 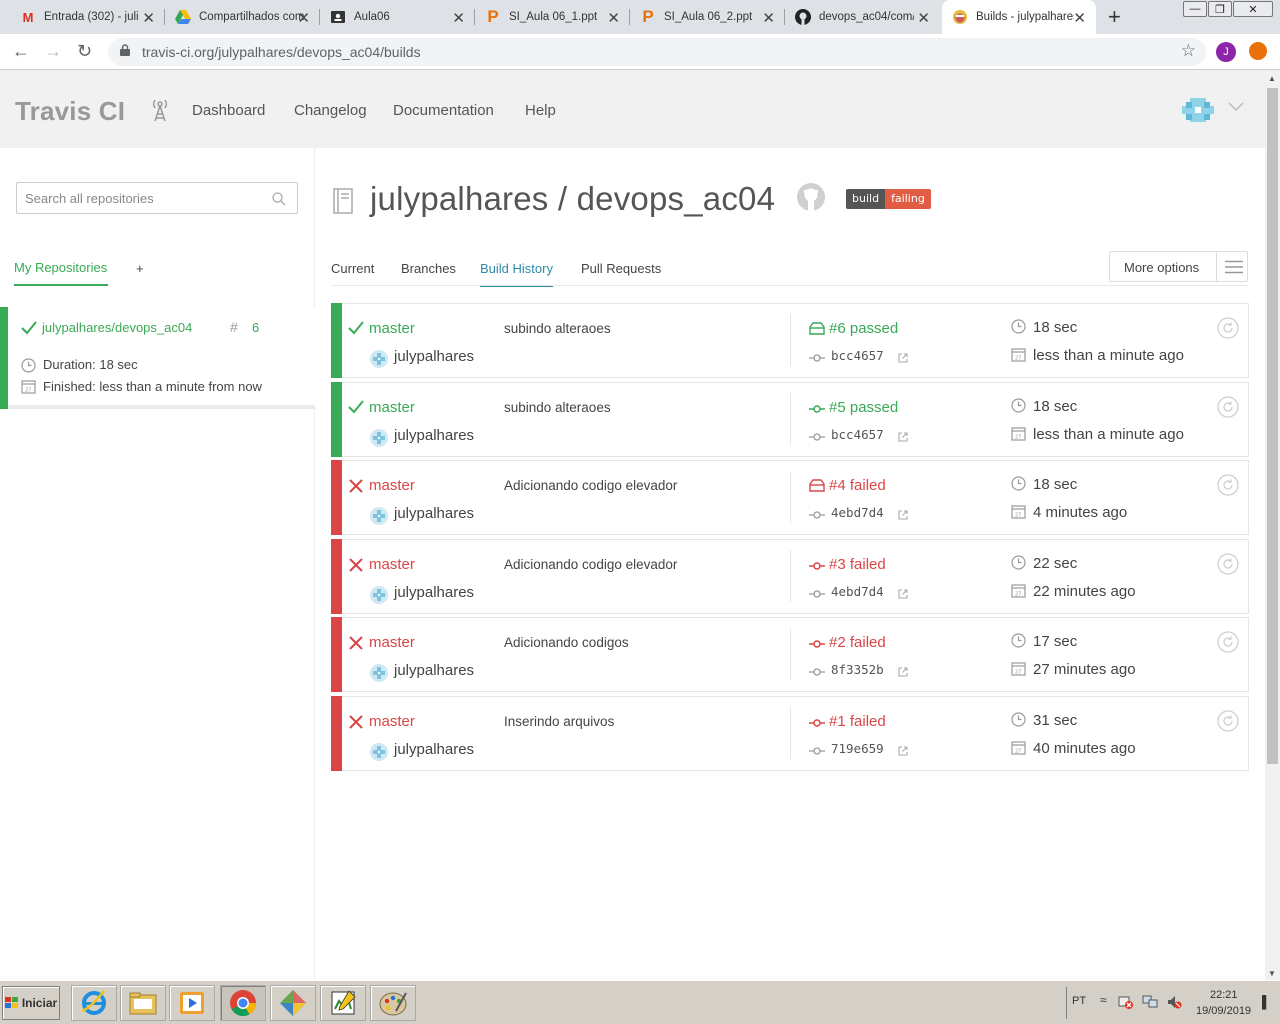 I want to click on scroll-up-arrow-icon: ▲, so click(x=1272, y=78).